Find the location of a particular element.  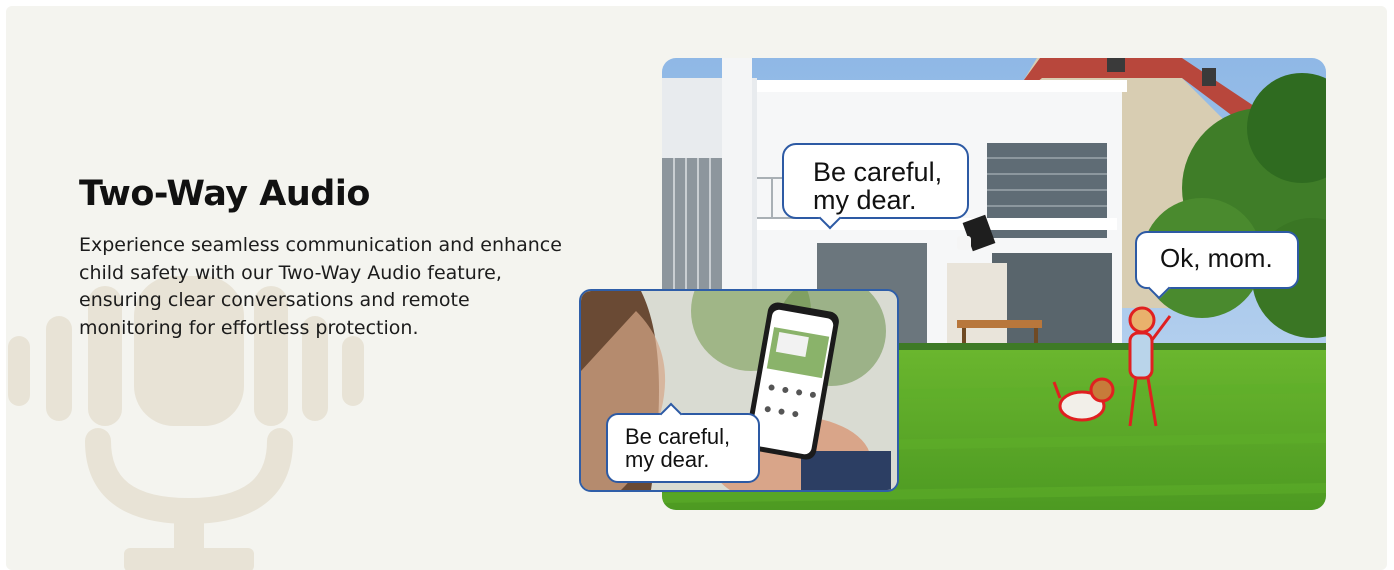

speech-bubble-parent: Be careful, my dear. is located at coordinates (875, 186).